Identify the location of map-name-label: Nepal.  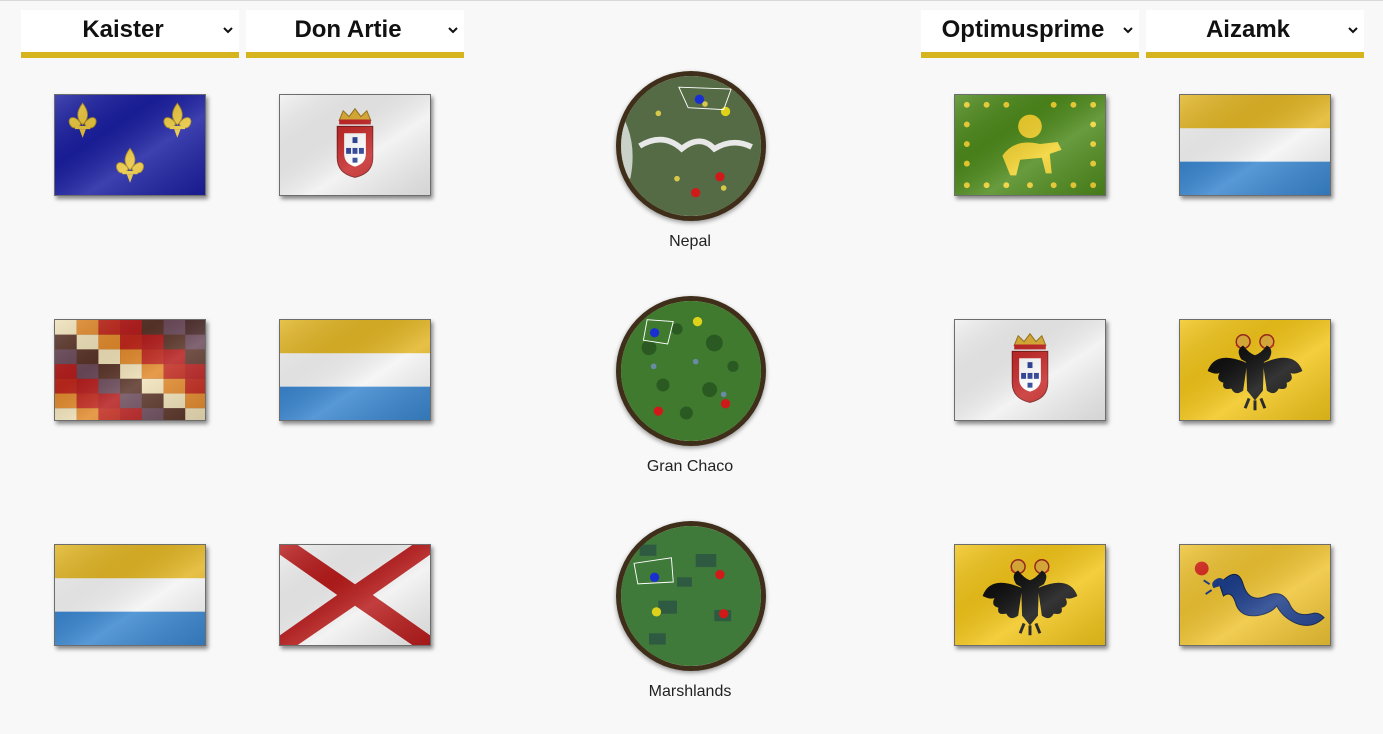
(690, 241).